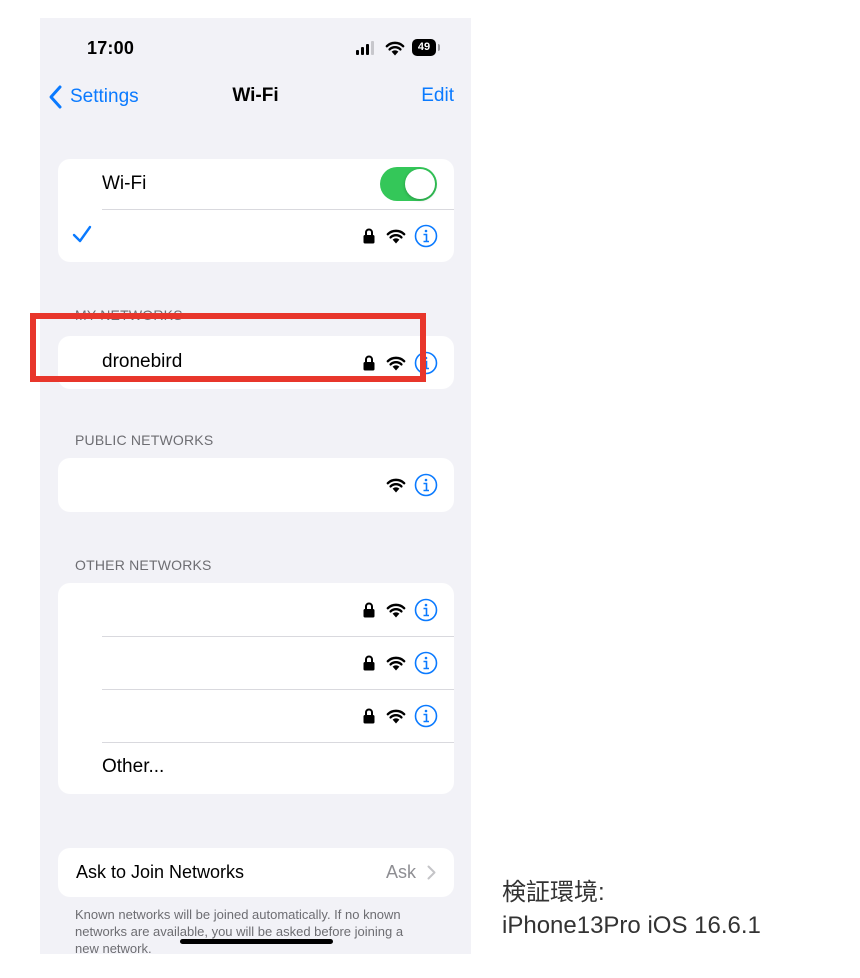 The image size is (860, 978). What do you see at coordinates (124, 183) in the screenshot?
I see `wifi-toggle-label: Wi-Fi` at bounding box center [124, 183].